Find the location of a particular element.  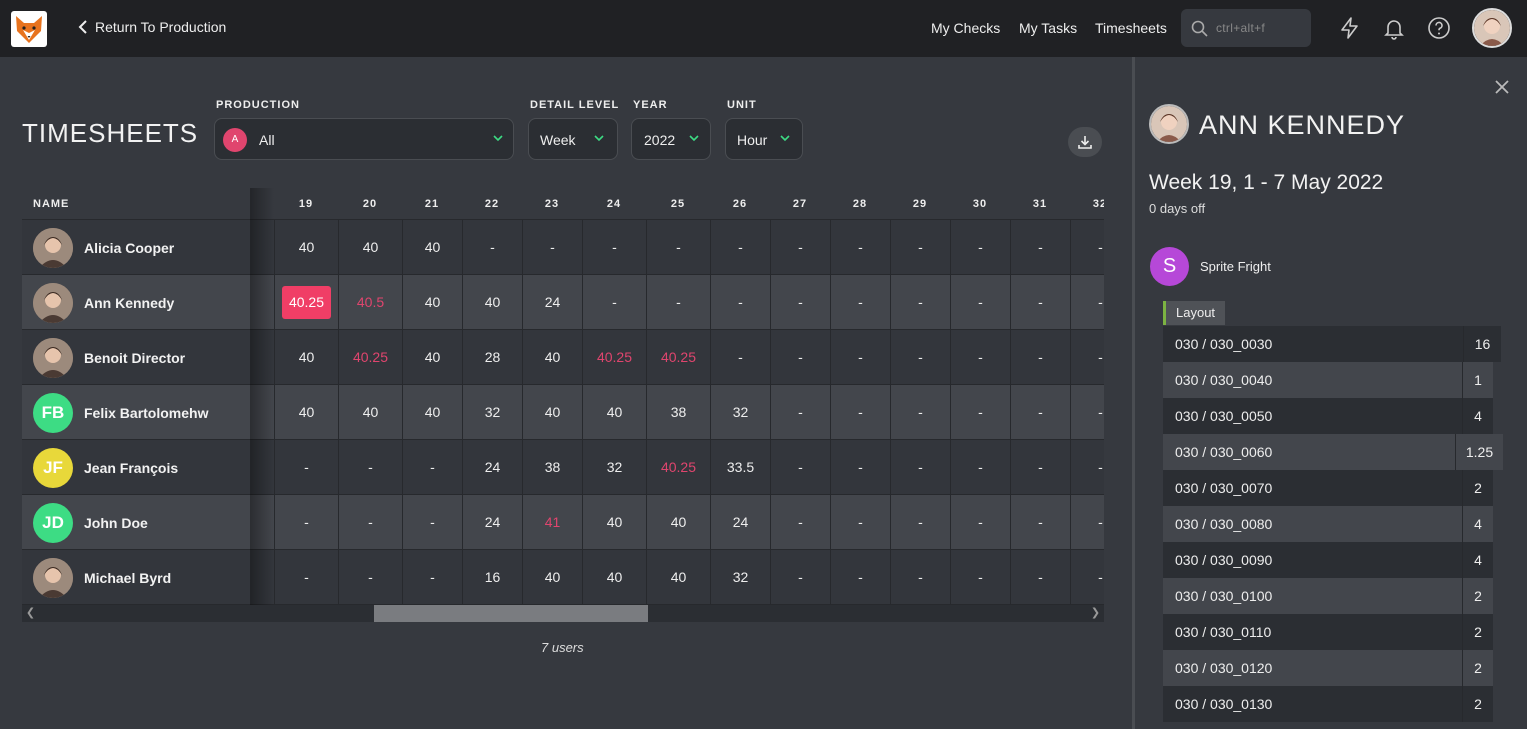

scrollbar-thumb is located at coordinates (511, 613).